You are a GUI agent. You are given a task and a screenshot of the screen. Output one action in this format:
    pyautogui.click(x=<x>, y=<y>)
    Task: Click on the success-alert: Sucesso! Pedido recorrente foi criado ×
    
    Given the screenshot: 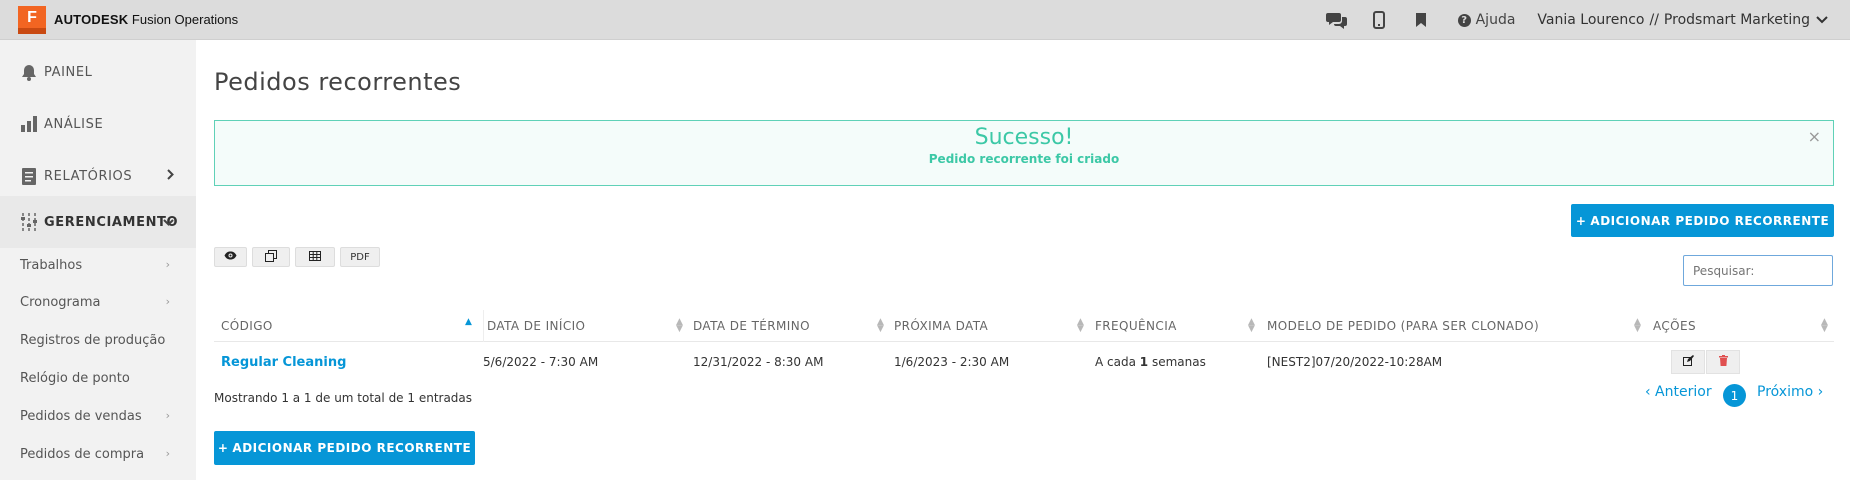 What is the action you would take?
    pyautogui.click(x=1024, y=153)
    